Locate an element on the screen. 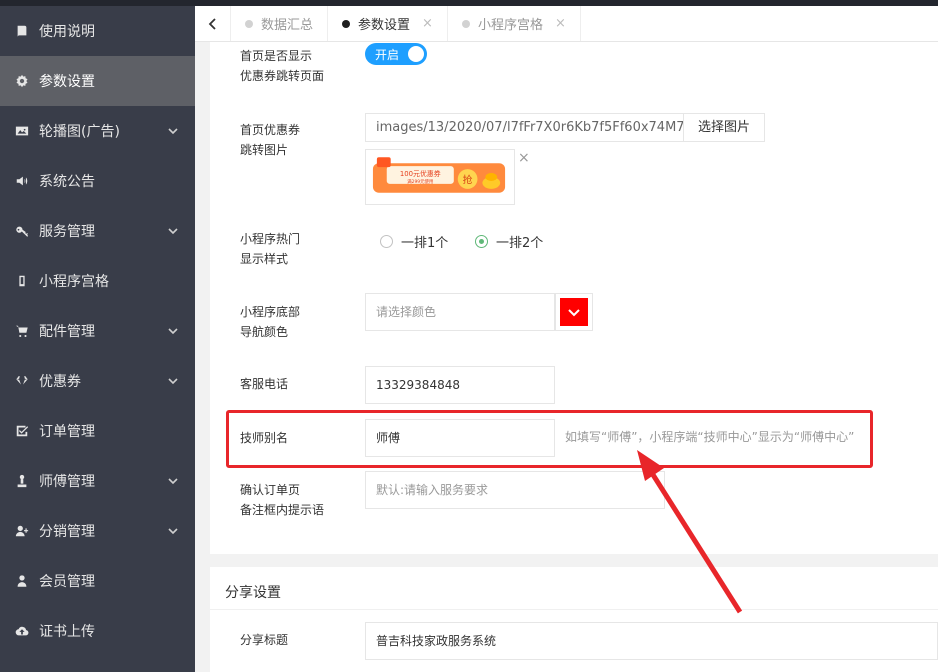 This screenshot has height=672, width=938. mobile-icon is located at coordinates (22, 281).